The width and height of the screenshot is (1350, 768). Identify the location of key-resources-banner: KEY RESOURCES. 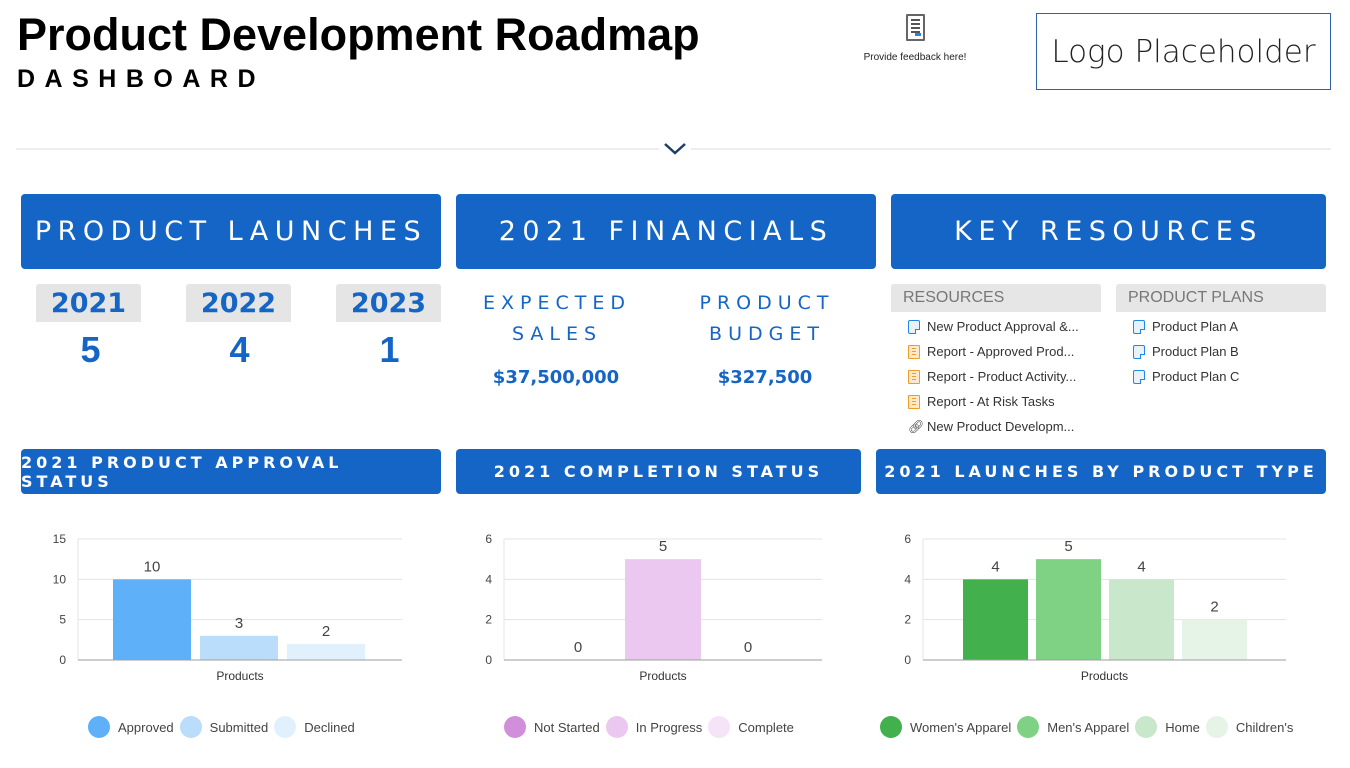
(1108, 231).